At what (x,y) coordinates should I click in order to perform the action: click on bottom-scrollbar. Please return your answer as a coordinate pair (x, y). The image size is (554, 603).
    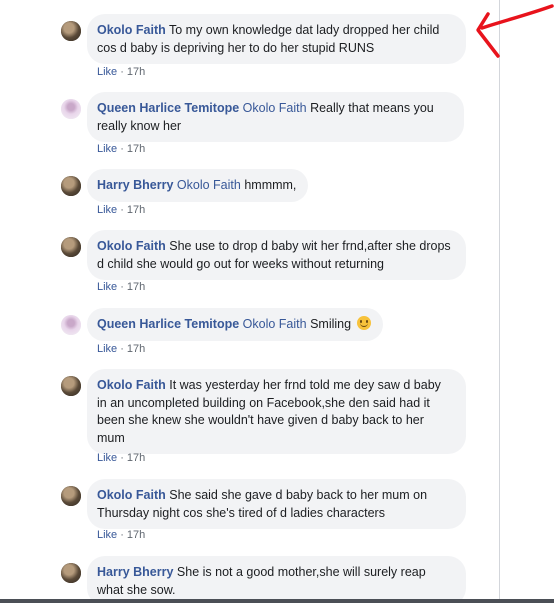
    Looking at the image, I should click on (277, 601).